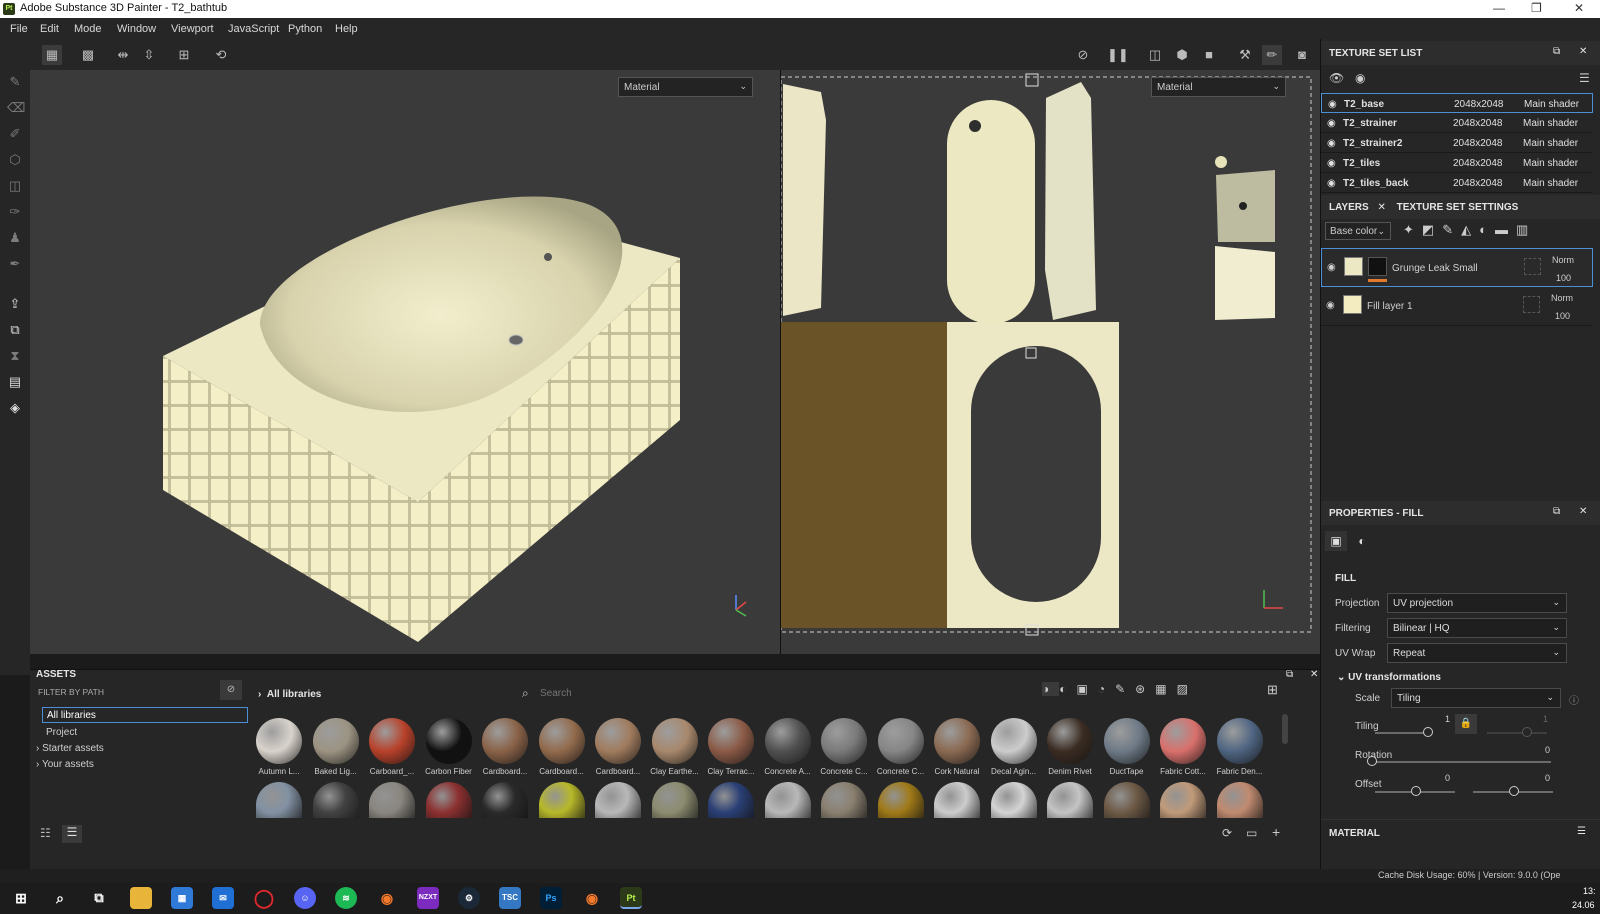  I want to click on opacity-value: 100, so click(1563, 278).